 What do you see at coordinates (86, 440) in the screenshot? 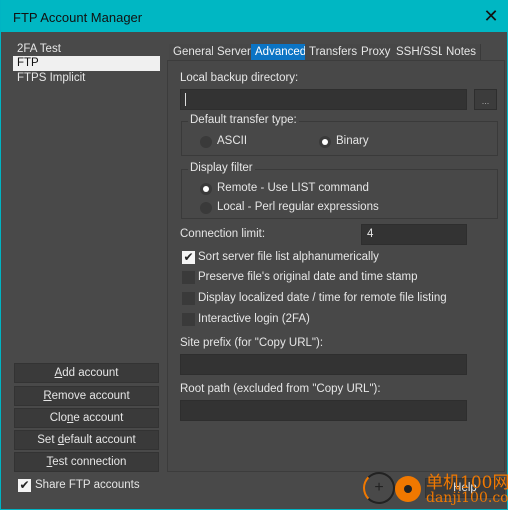
I see `set-default-account-button: Set default account` at bounding box center [86, 440].